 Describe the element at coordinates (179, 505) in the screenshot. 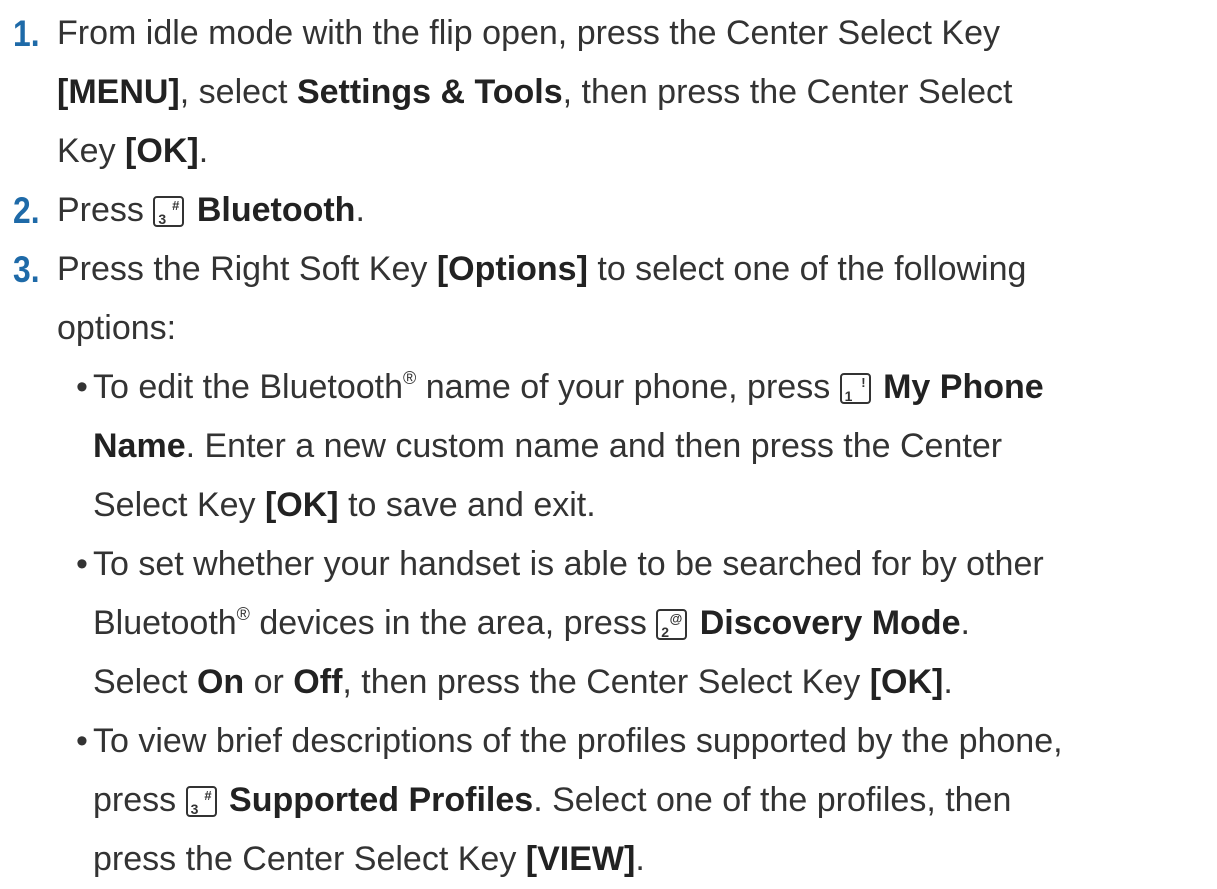

I see `bullet-text-segment: Select Key` at that location.